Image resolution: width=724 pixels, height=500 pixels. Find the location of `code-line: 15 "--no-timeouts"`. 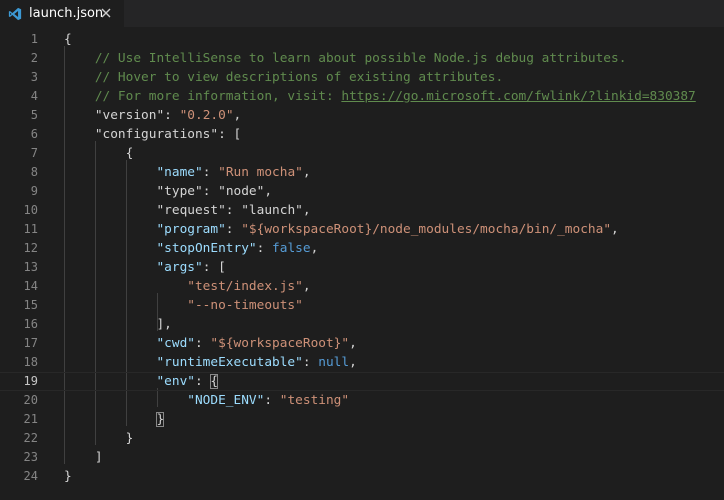

code-line: 15 "--no-timeouts" is located at coordinates (362, 305).